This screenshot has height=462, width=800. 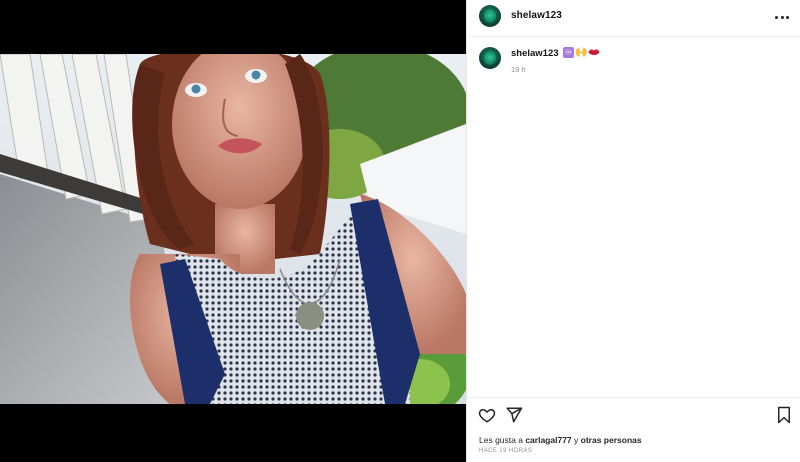 What do you see at coordinates (536, 15) in the screenshot?
I see `author-username: shelaw123` at bounding box center [536, 15].